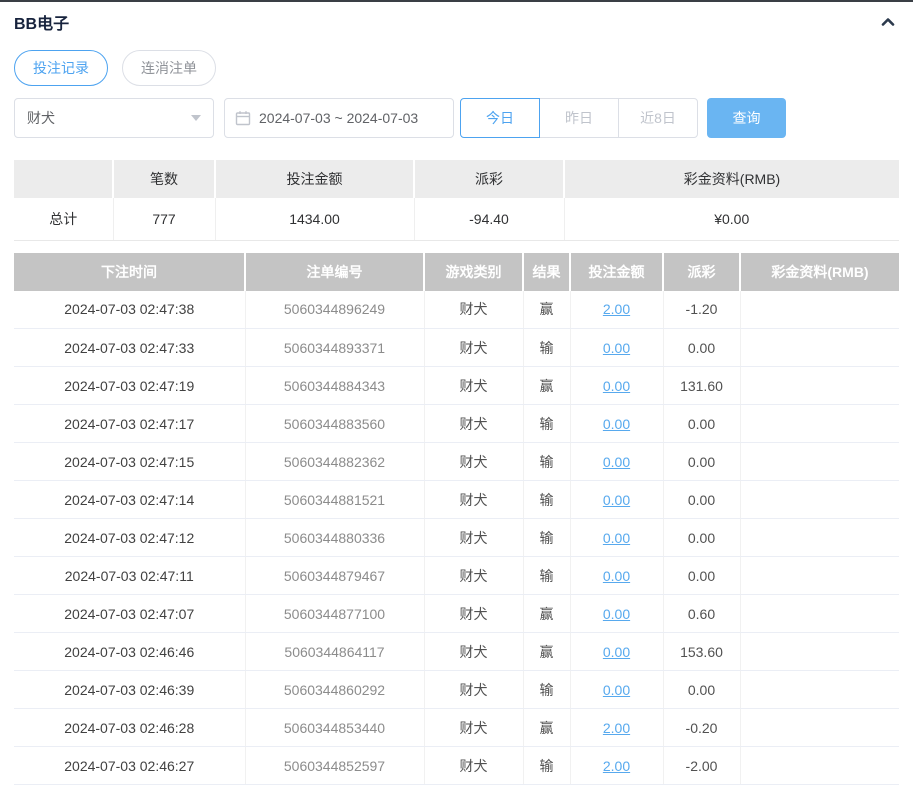 This screenshot has height=785, width=913. I want to click on date-range-value: 2024-07-03 ~ 2024-07-03, so click(338, 118).